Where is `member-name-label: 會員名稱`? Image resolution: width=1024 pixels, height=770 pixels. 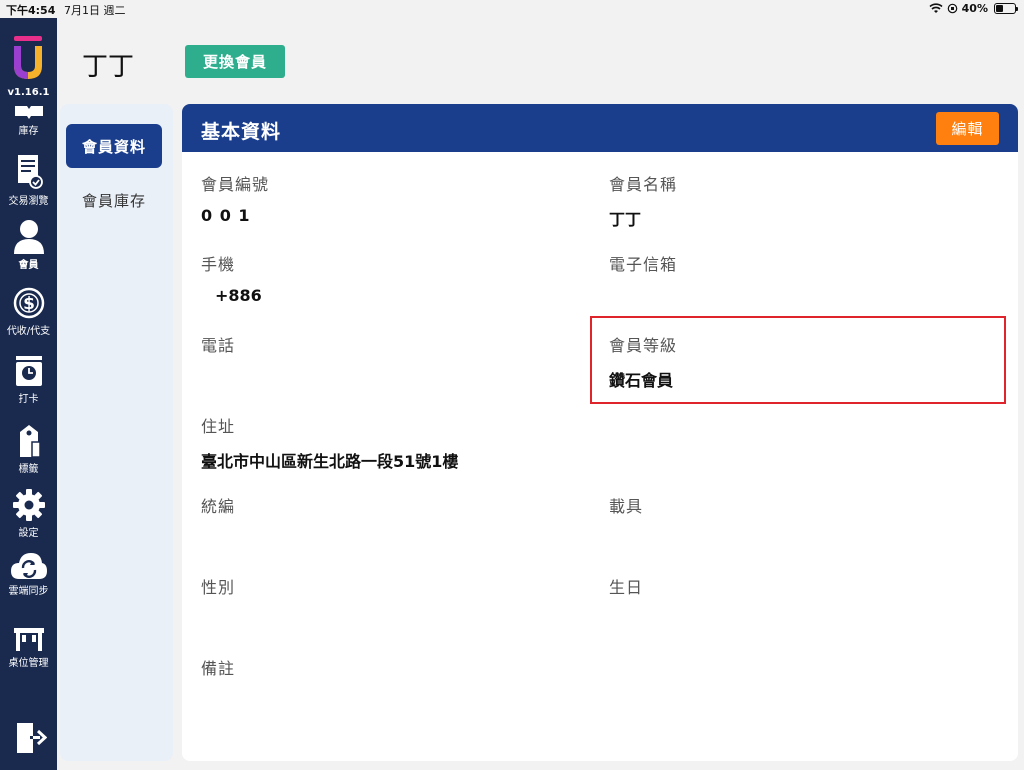 member-name-label: 會員名稱 is located at coordinates (643, 184).